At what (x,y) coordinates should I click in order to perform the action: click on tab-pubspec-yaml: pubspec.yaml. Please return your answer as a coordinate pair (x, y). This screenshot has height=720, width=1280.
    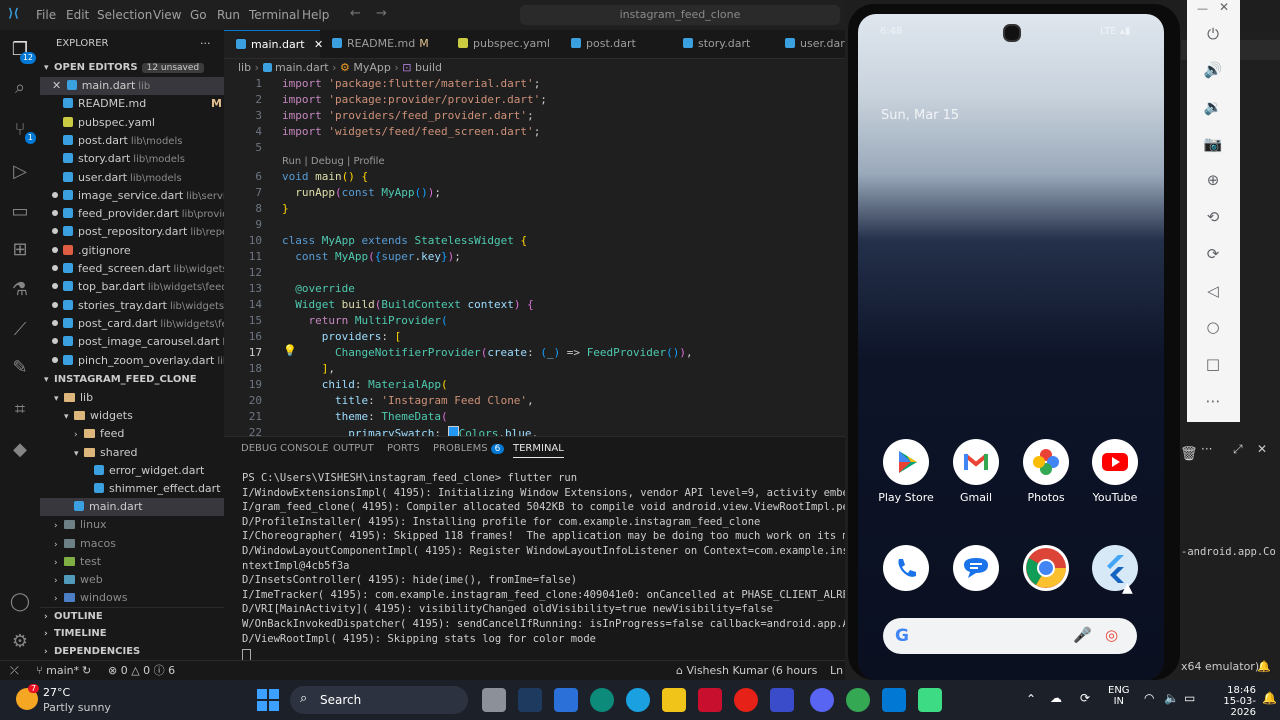
    Looking at the image, I should click on (502, 44).